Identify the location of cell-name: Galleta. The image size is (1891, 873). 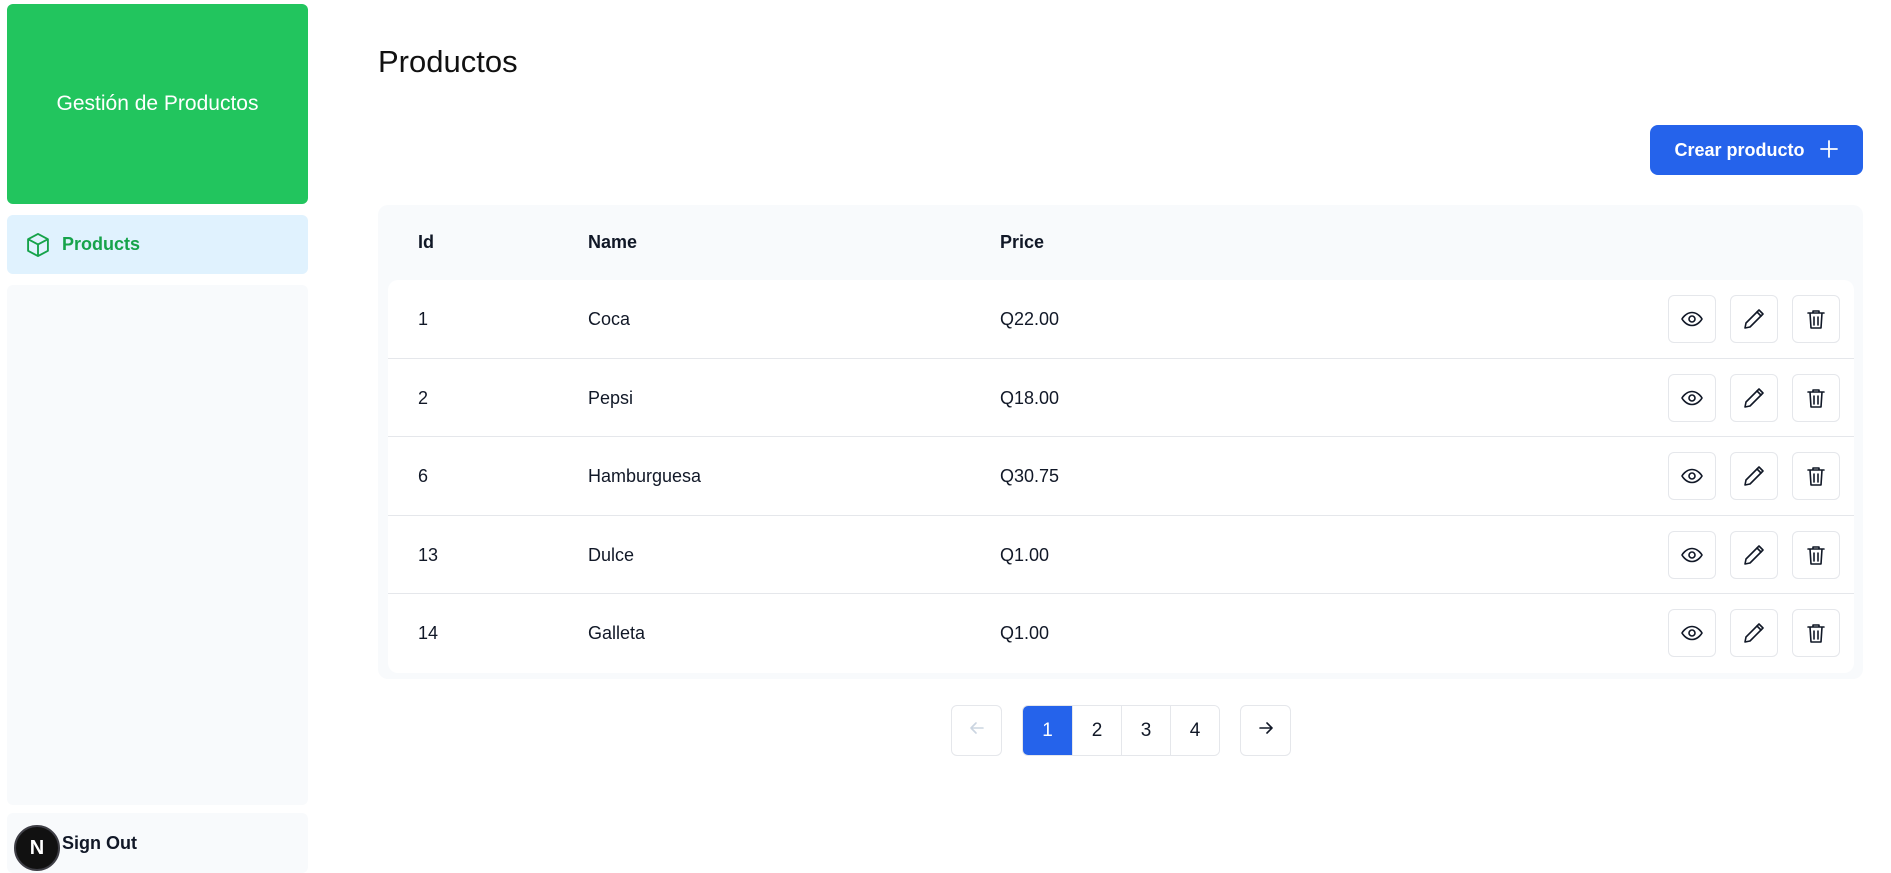
(617, 633).